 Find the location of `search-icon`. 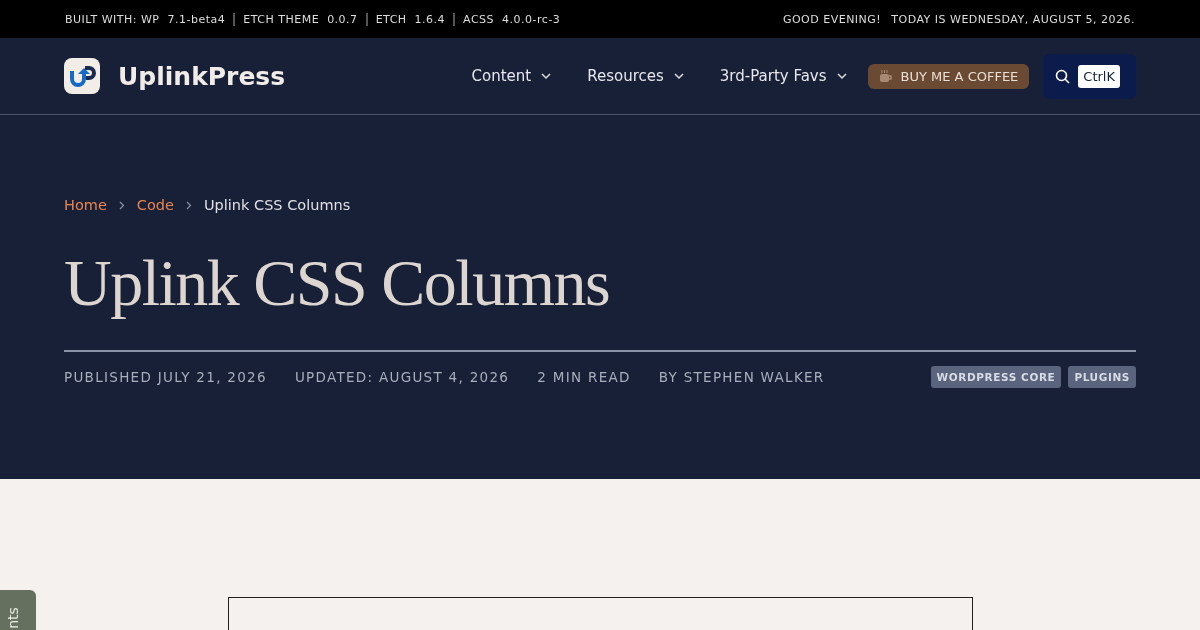

search-icon is located at coordinates (1063, 76).